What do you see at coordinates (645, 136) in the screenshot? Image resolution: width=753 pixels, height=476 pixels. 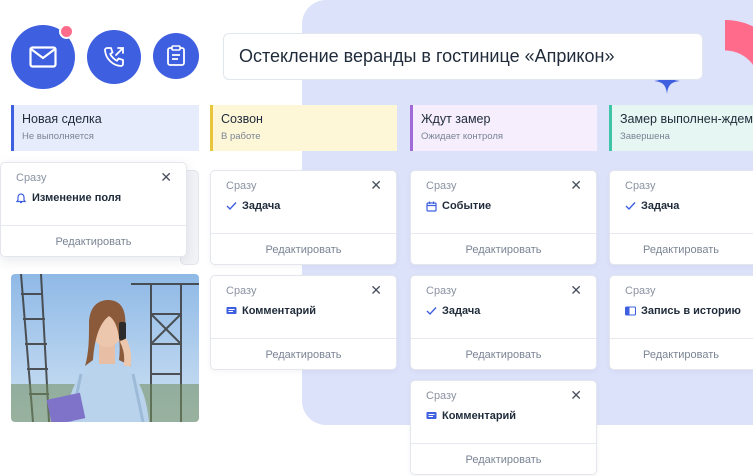 I see `stage-status: Завершена` at bounding box center [645, 136].